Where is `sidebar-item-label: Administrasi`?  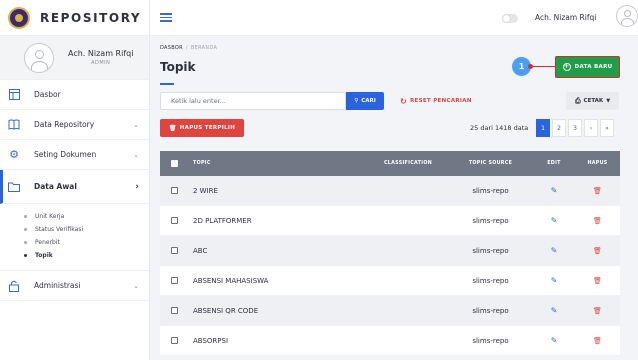 sidebar-item-label: Administrasi is located at coordinates (57, 285).